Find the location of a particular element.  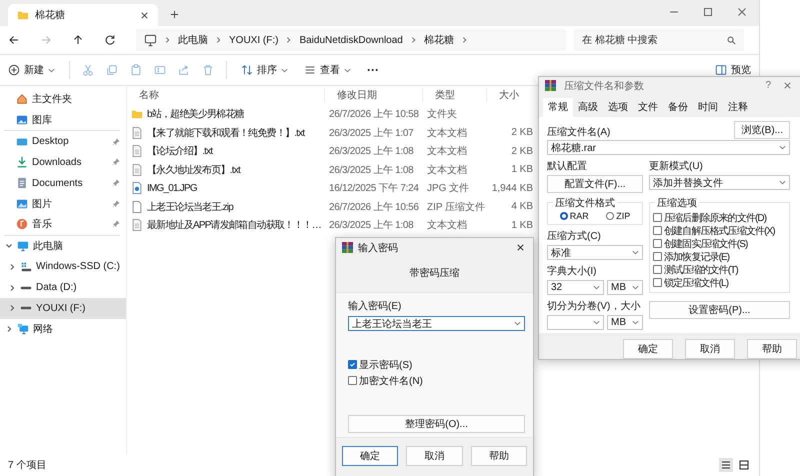

option-checkbox: 锁定压缩文件(L) is located at coordinates (719, 282).